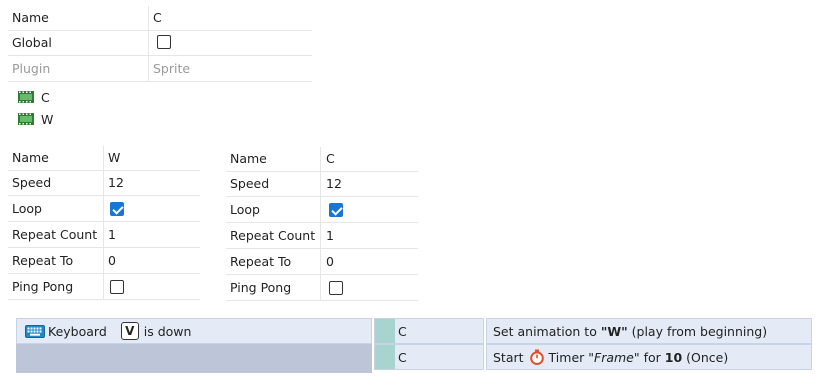  I want to click on animation-name: C, so click(45, 97).